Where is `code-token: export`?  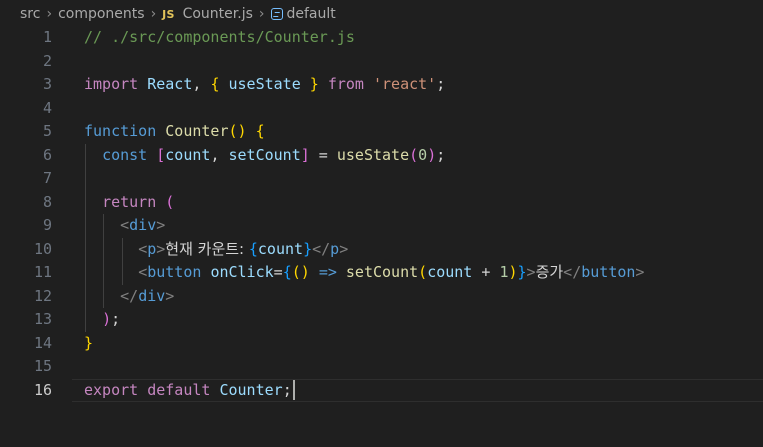
code-token: export is located at coordinates (111, 389).